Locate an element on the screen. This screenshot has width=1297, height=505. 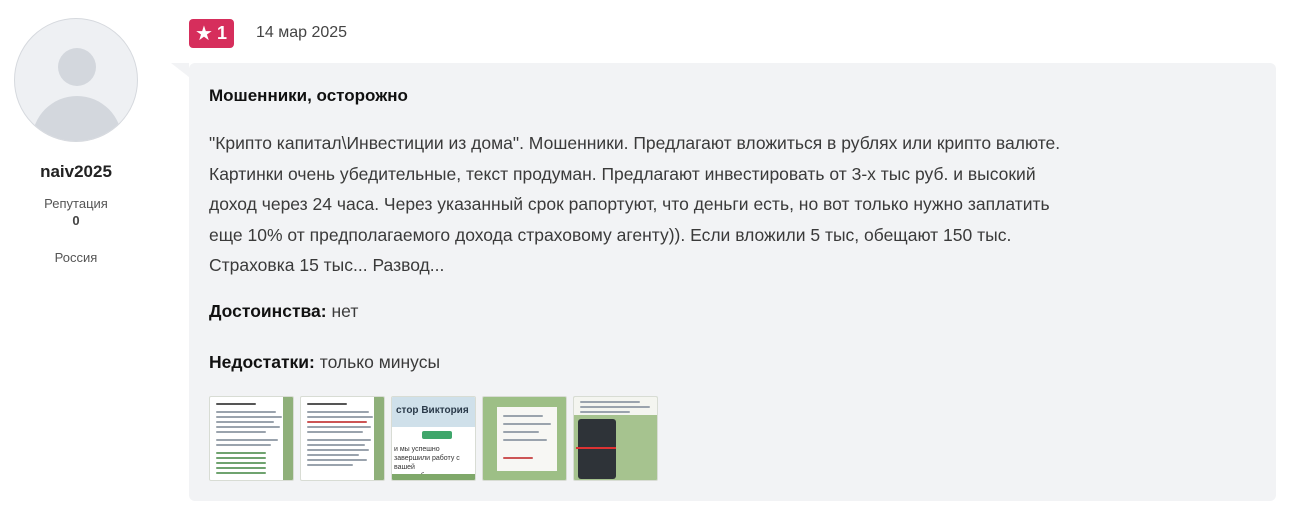
cons-value: только минусы is located at coordinates (380, 362).